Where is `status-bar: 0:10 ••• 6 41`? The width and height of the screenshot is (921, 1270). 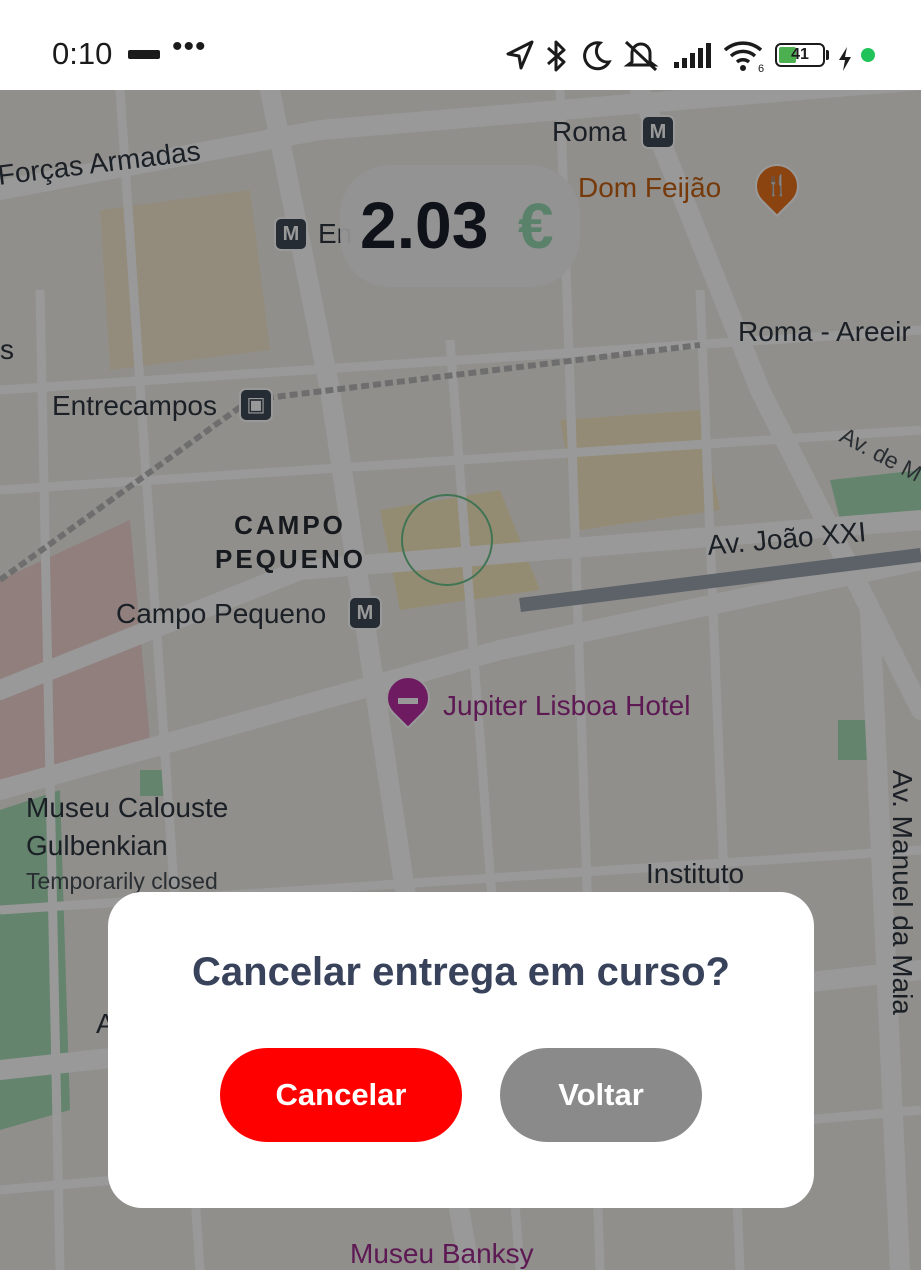 status-bar: 0:10 ••• 6 41 is located at coordinates (460, 45).